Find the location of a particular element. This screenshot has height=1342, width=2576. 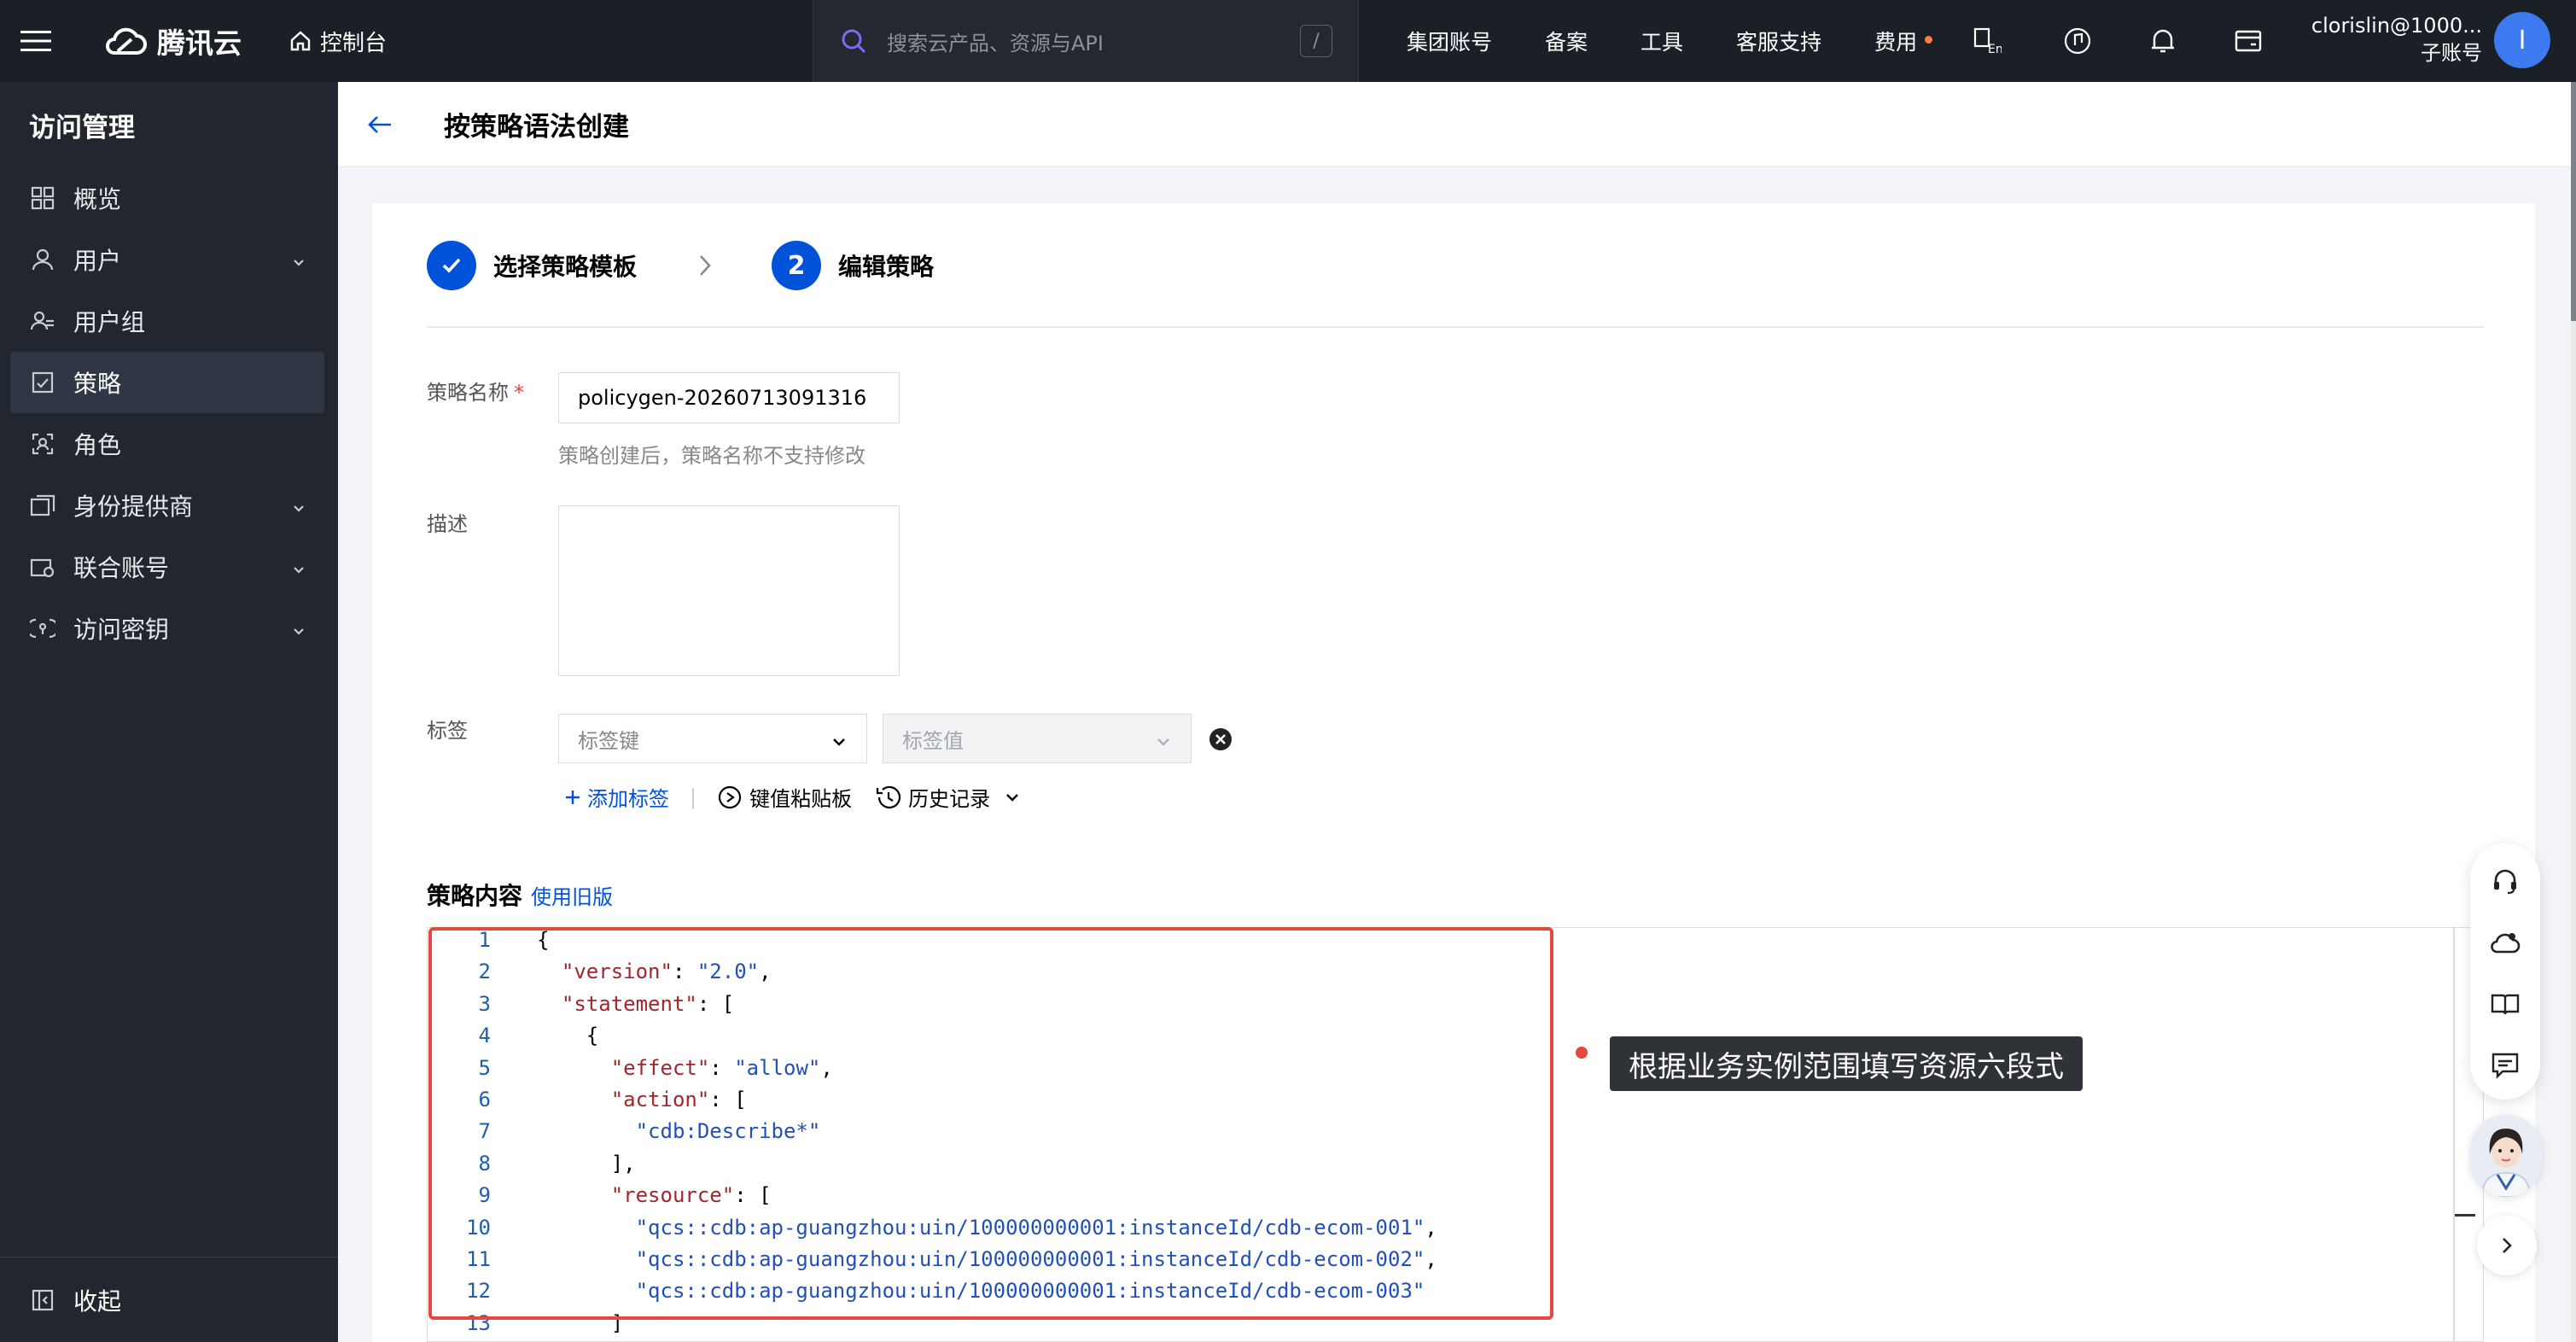

tag-actions: 添加标签 | 键值粘贴板 历史记录 is located at coordinates (792, 797).